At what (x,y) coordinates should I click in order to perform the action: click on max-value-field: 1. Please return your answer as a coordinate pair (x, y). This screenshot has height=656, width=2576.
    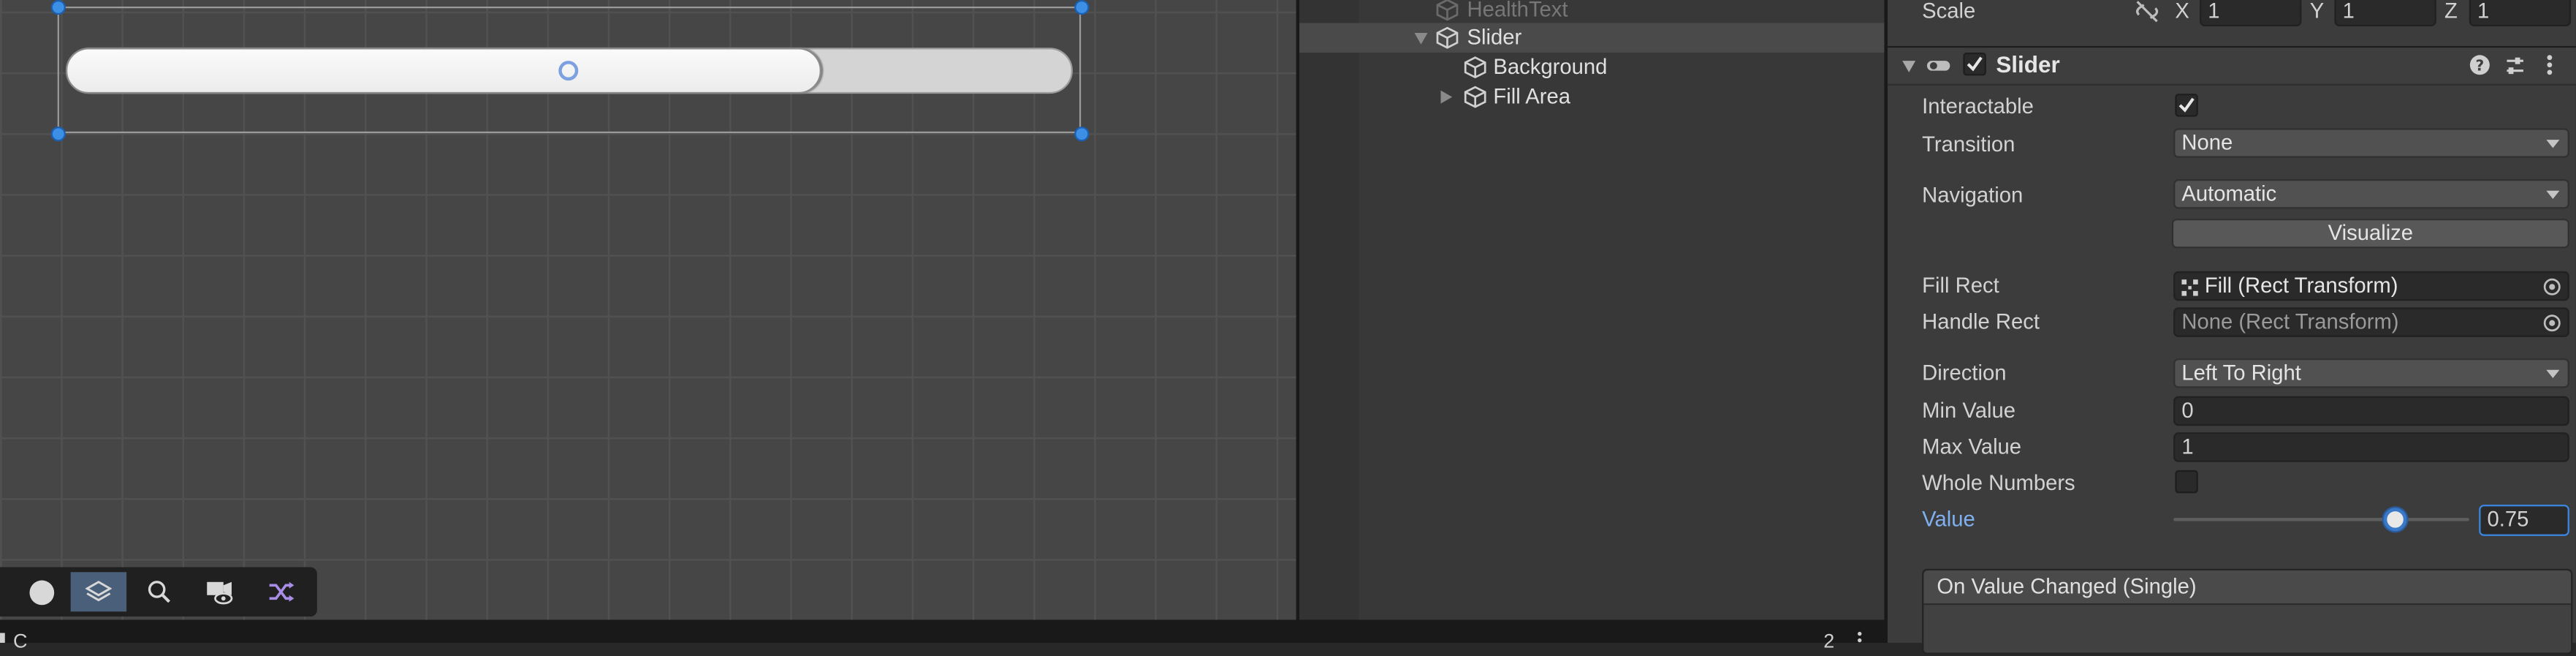
    Looking at the image, I should click on (2371, 447).